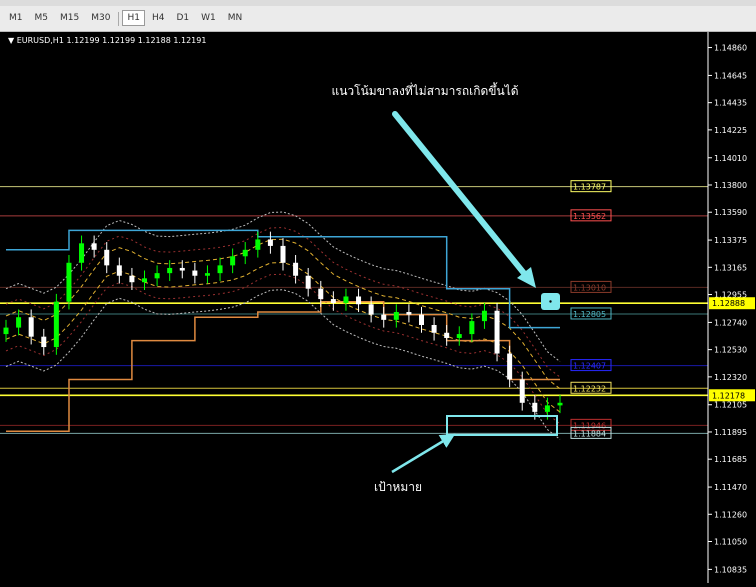  Describe the element at coordinates (461, 195) in the screenshot. I see `trend-arrow` at that location.